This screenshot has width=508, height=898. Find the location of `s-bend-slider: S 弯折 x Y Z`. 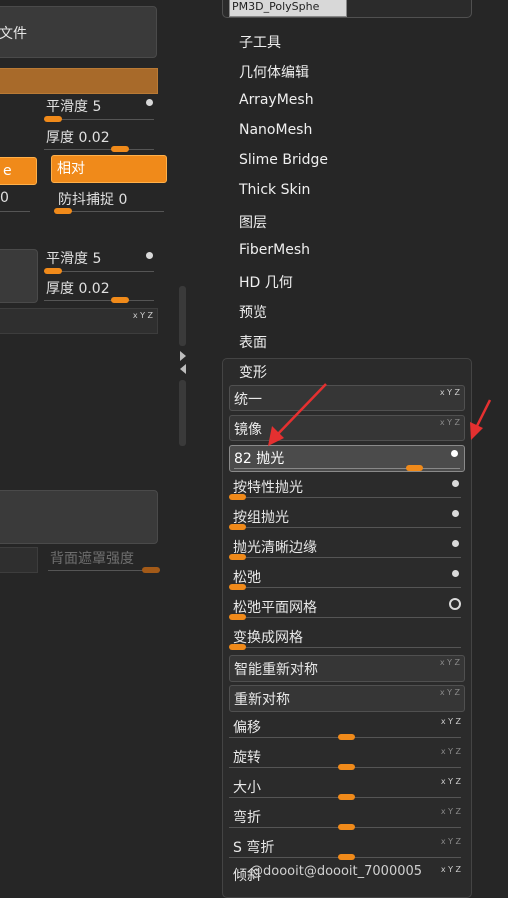

s-bend-slider: S 弯折 x Y Z is located at coordinates (347, 849).